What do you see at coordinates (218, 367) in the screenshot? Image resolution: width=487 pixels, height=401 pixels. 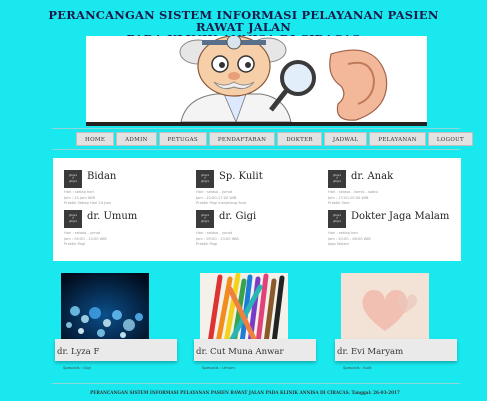 I see `doctor-specialty: Spesialis : Umum` at bounding box center [218, 367].